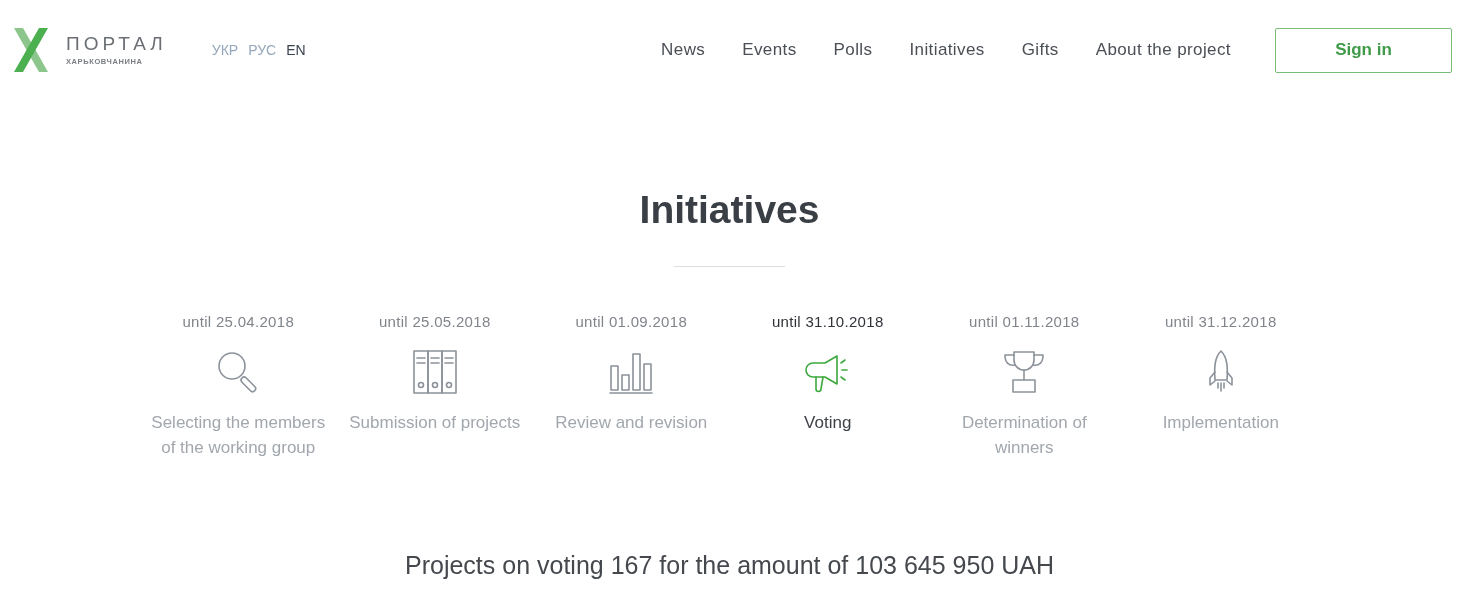 This screenshot has height=600, width=1459. Describe the element at coordinates (828, 423) in the screenshot. I see `stage-label: Voting` at that location.